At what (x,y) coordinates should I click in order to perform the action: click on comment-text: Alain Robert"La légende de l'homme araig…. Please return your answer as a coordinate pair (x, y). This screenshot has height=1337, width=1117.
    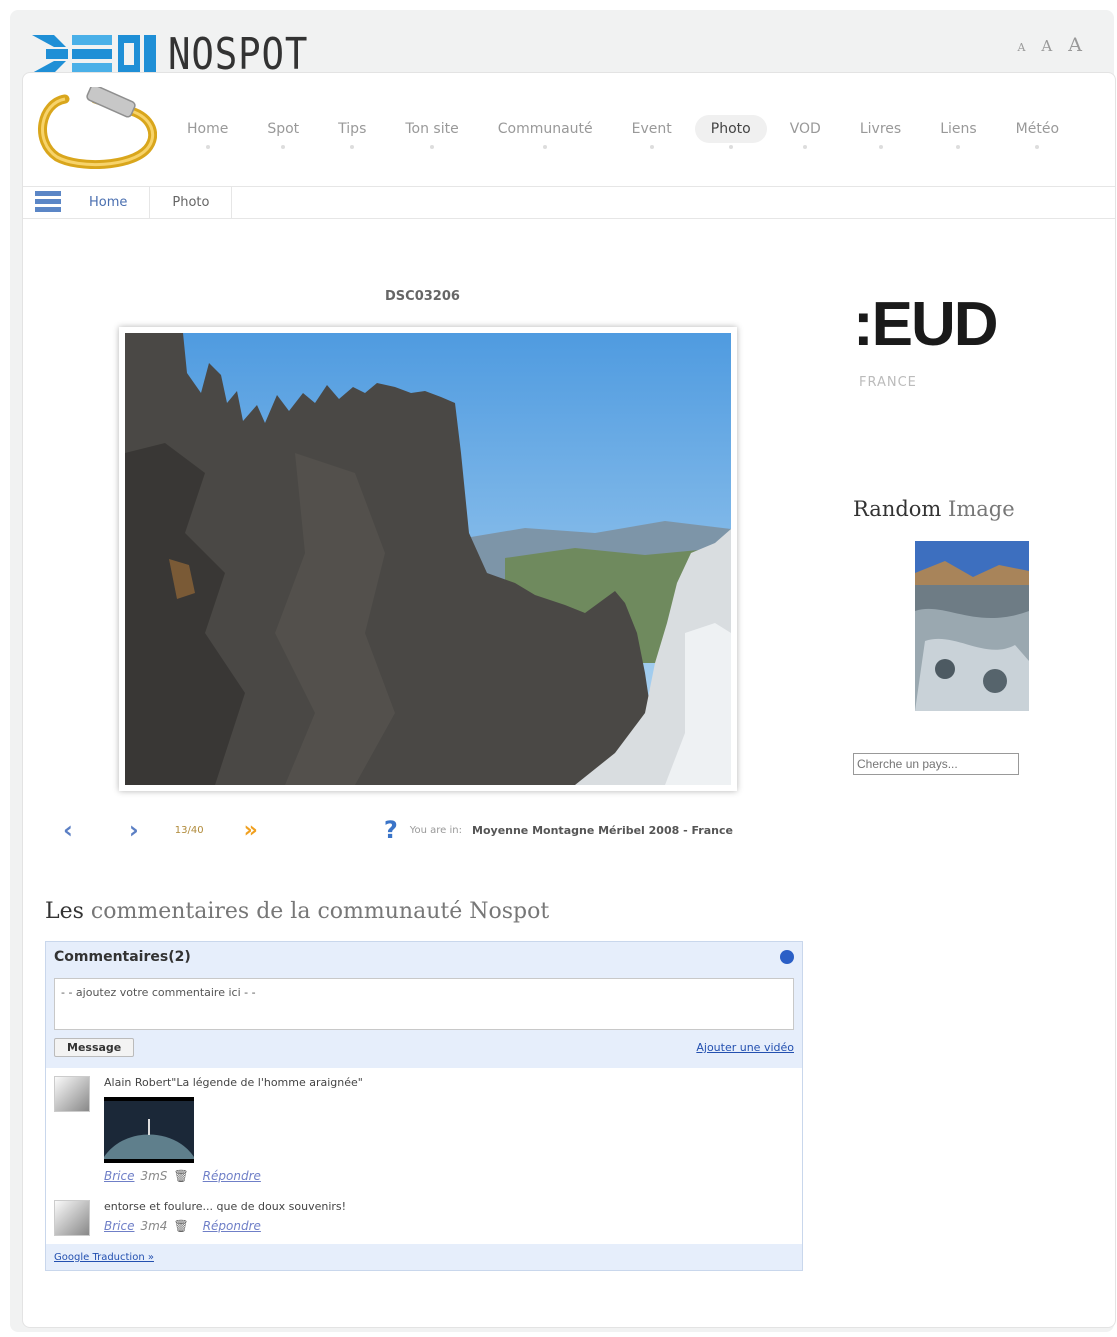
    Looking at the image, I should click on (233, 1082).